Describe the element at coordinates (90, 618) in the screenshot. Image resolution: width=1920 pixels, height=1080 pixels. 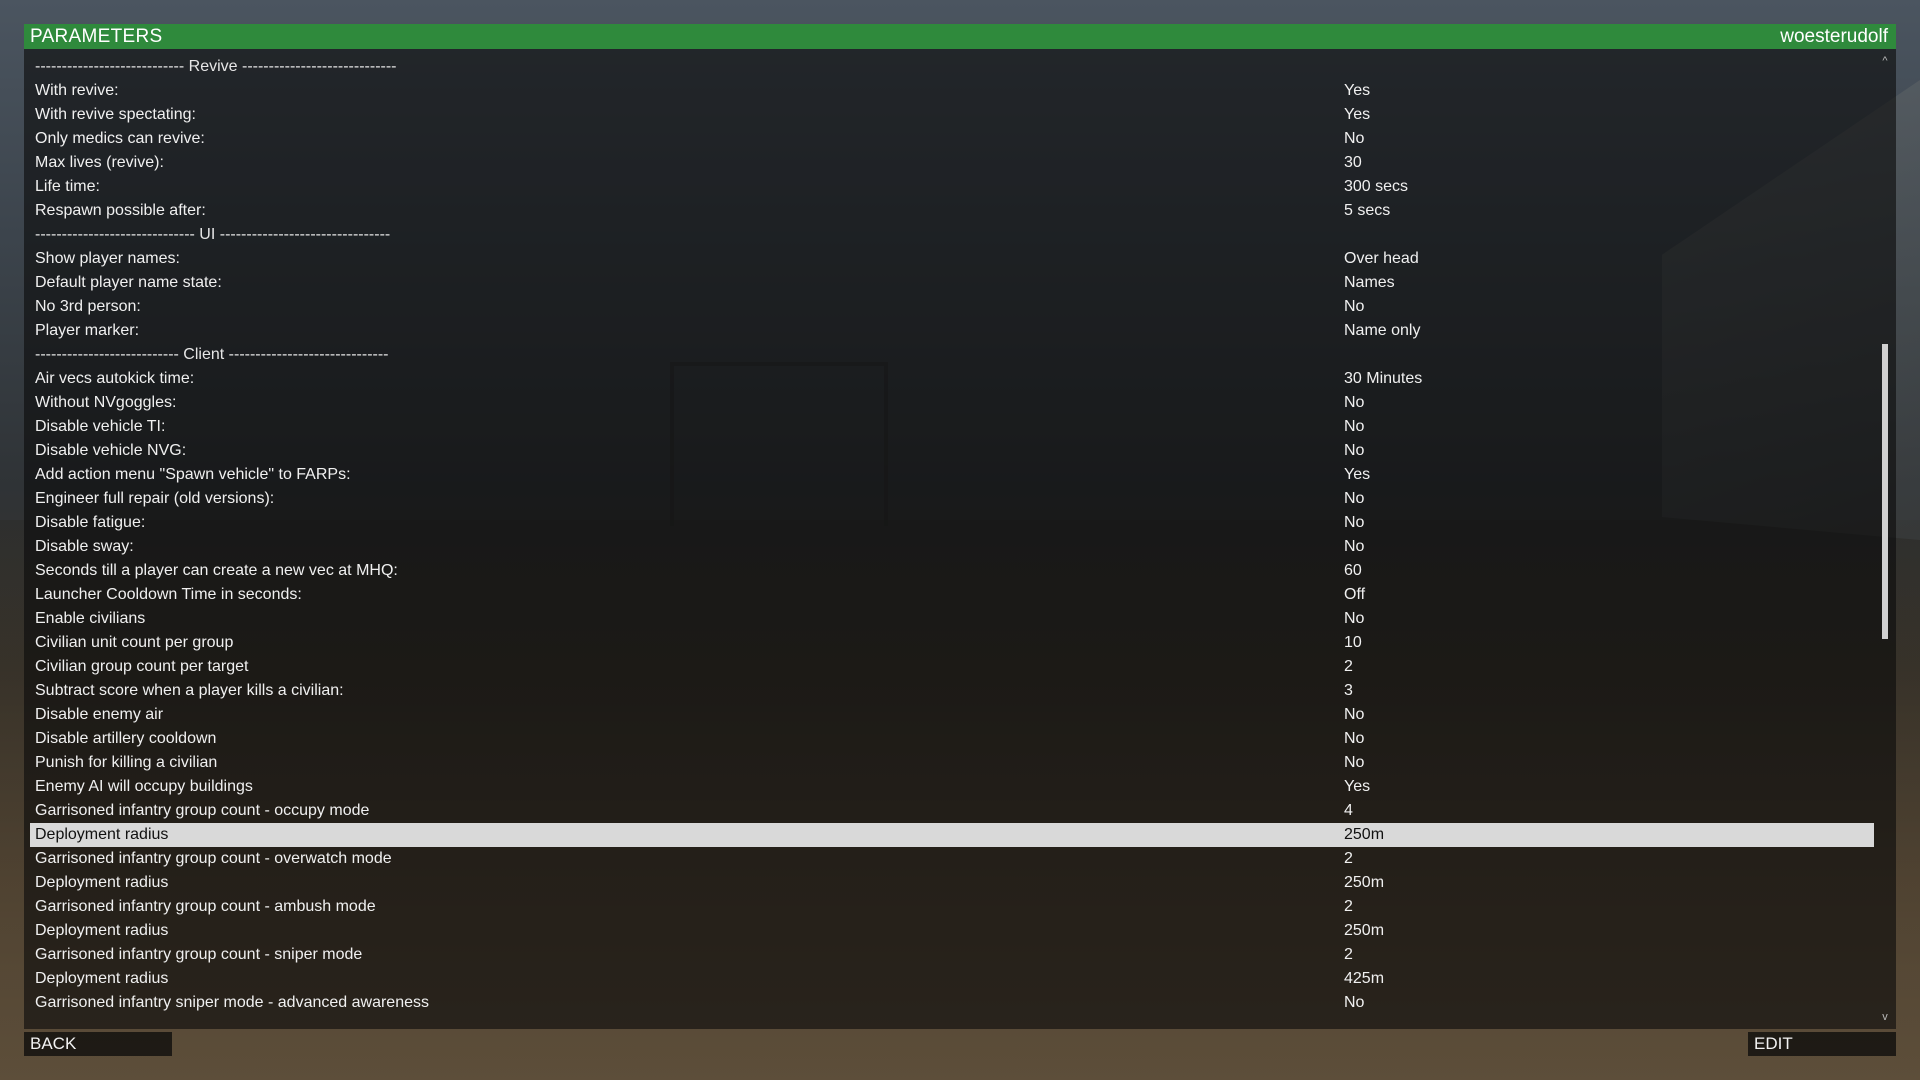
I see `parameter-label: Enable civilians` at that location.